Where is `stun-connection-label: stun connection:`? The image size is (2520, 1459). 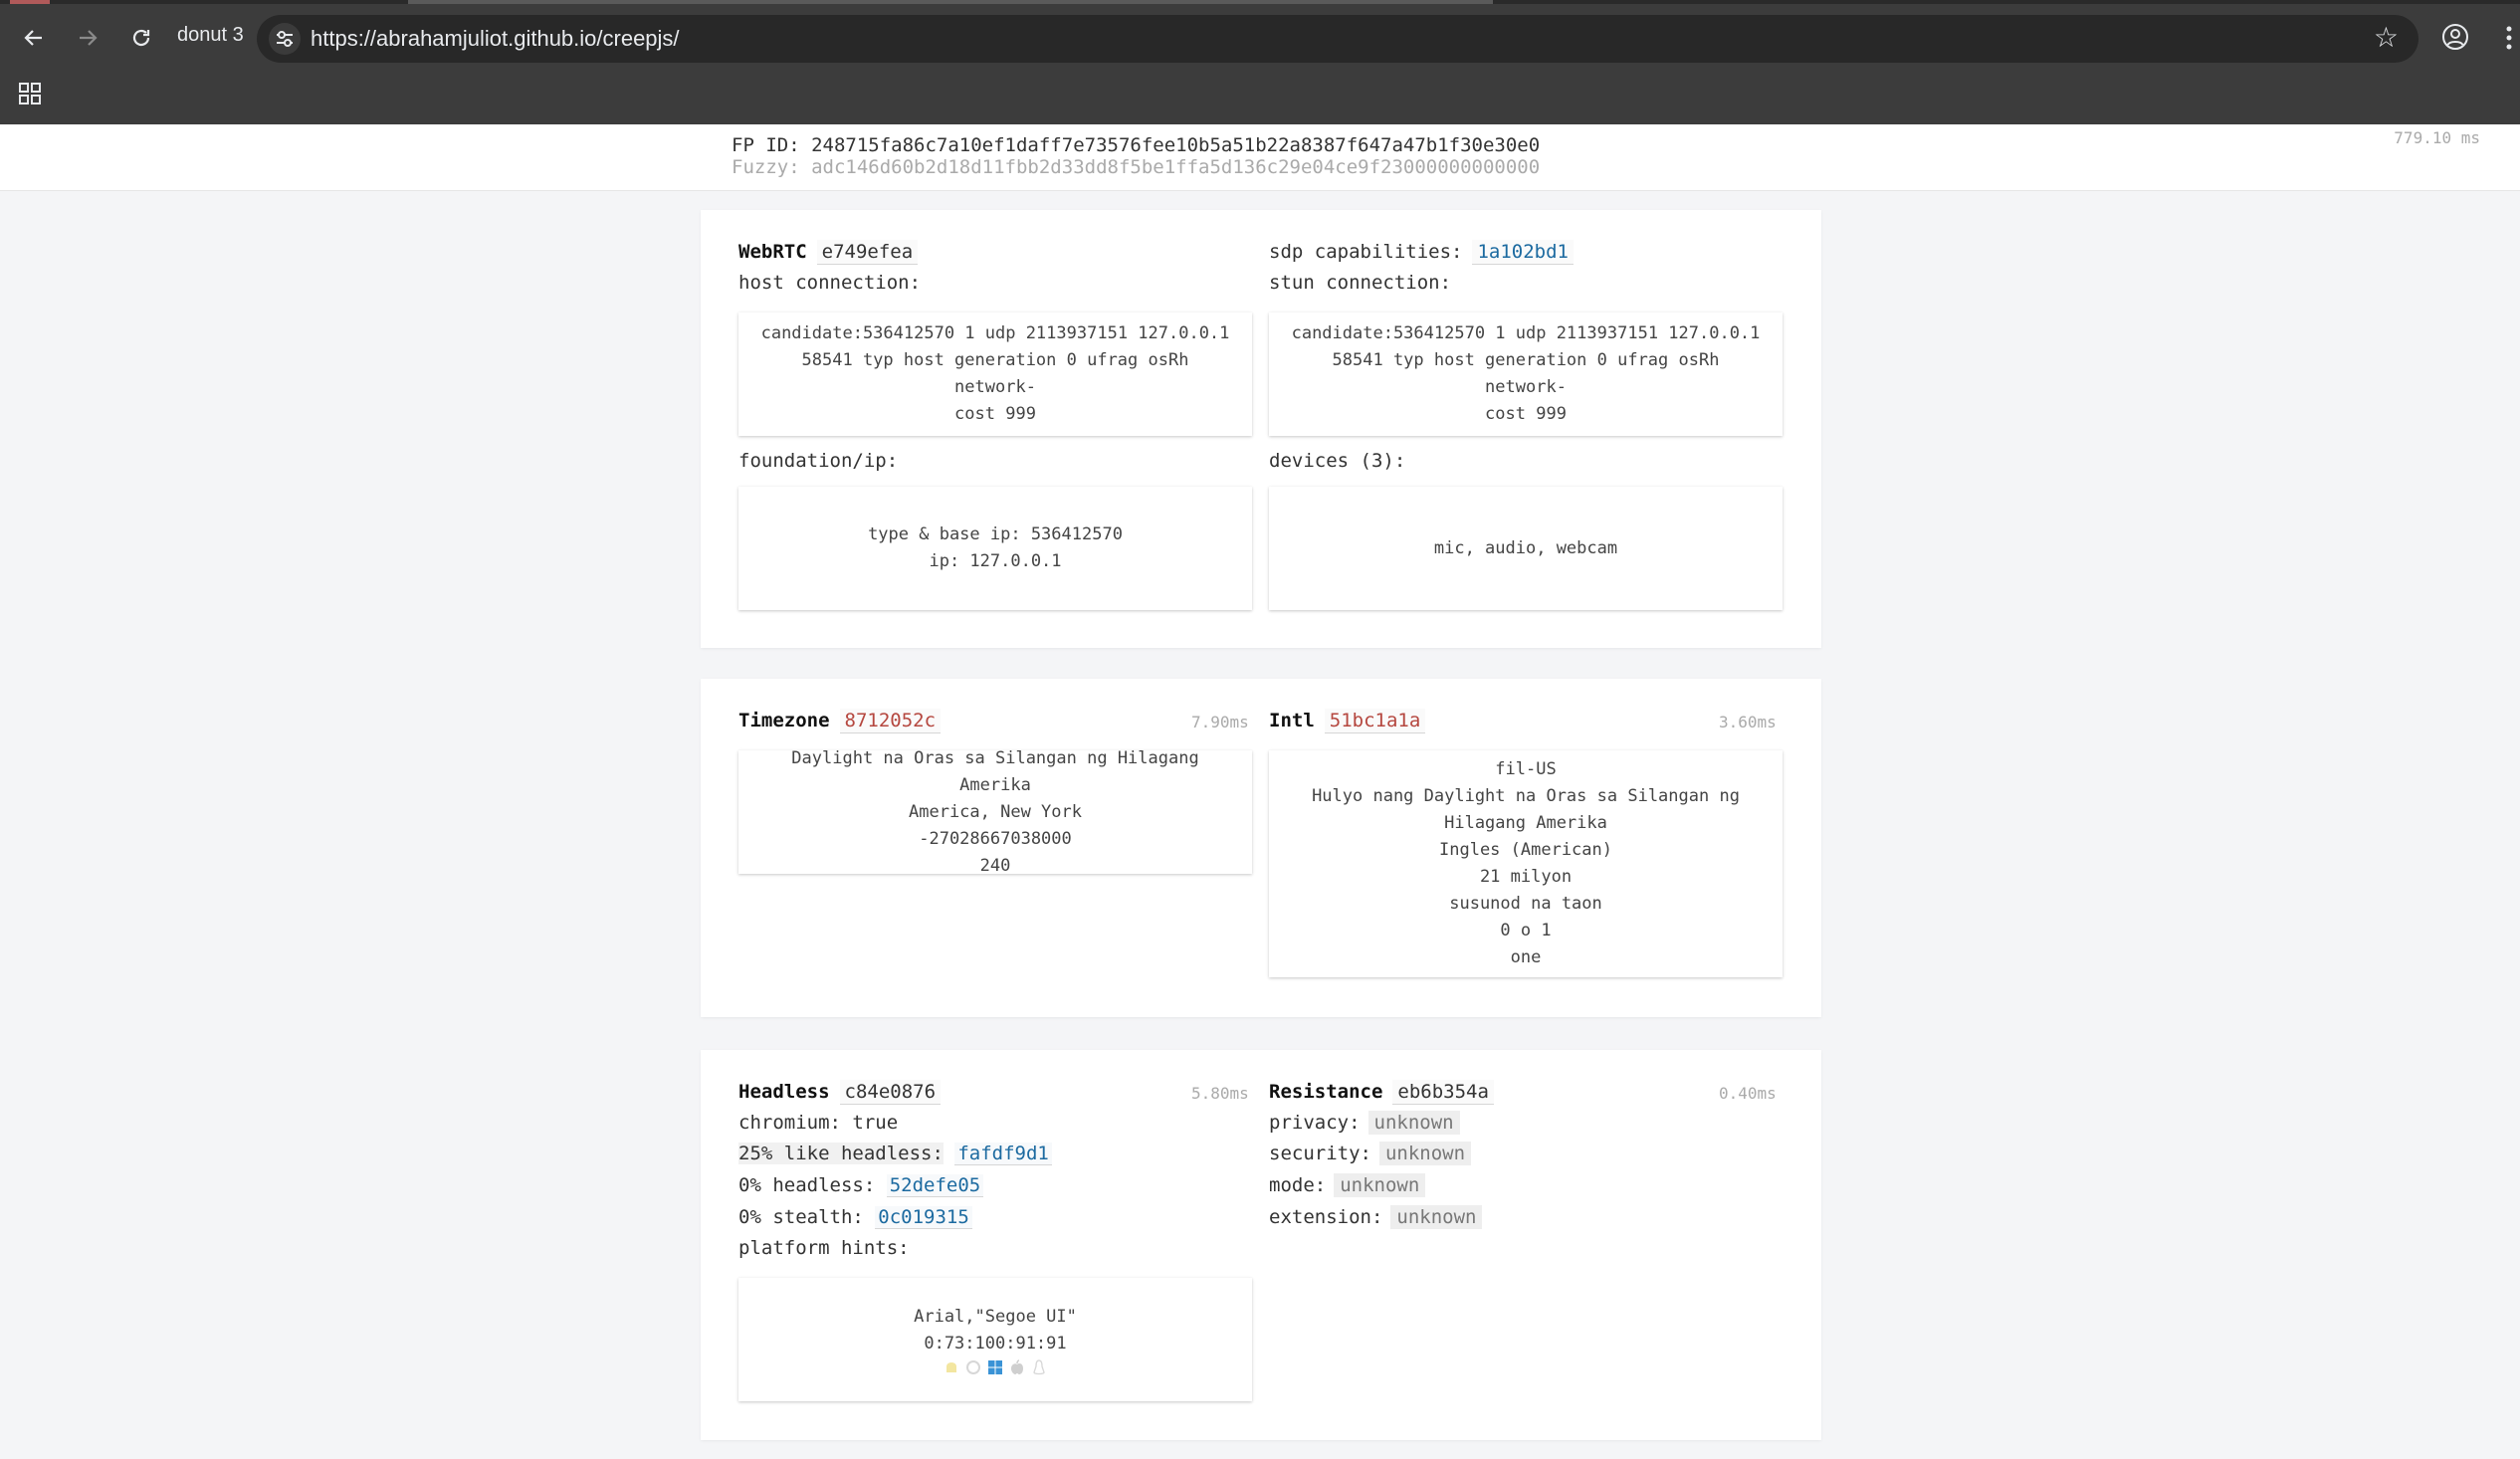 stun-connection-label: stun connection: is located at coordinates (1360, 283).